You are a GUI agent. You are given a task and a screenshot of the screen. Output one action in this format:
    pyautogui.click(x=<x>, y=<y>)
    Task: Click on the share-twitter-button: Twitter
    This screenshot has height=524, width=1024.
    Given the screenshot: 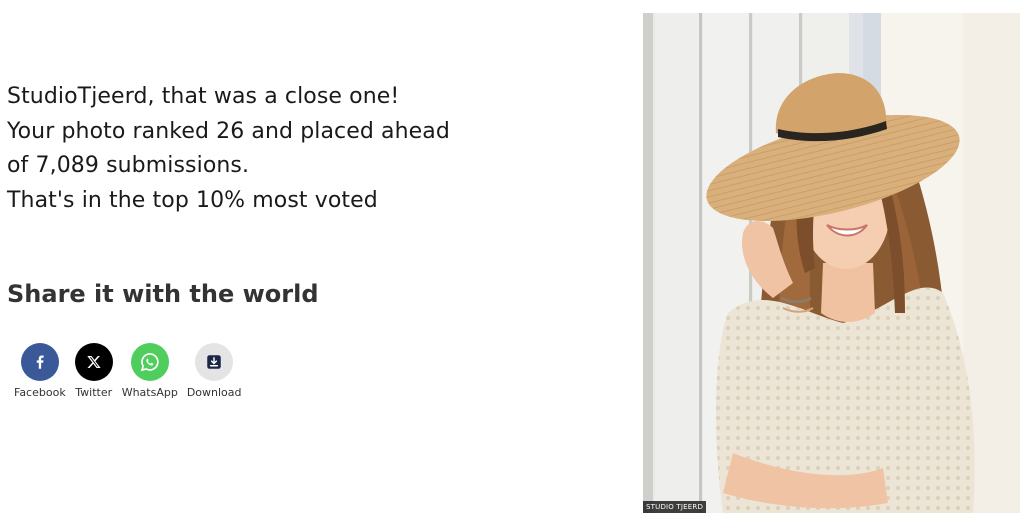 What is the action you would take?
    pyautogui.click(x=93, y=371)
    